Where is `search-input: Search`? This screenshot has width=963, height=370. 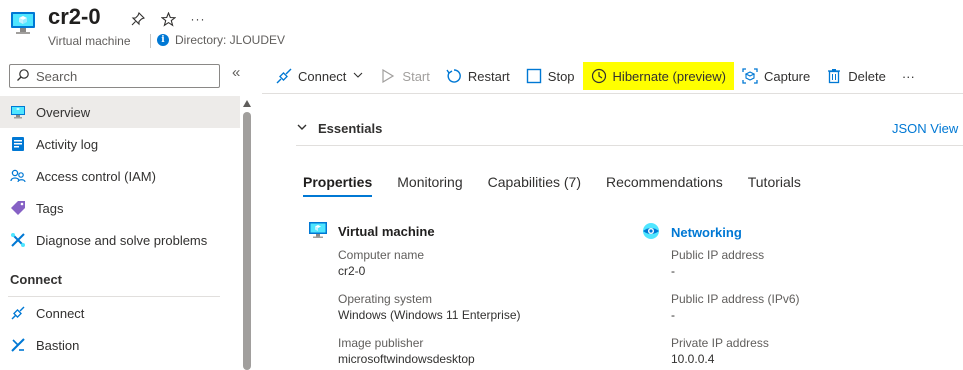
search-input: Search is located at coordinates (114, 76).